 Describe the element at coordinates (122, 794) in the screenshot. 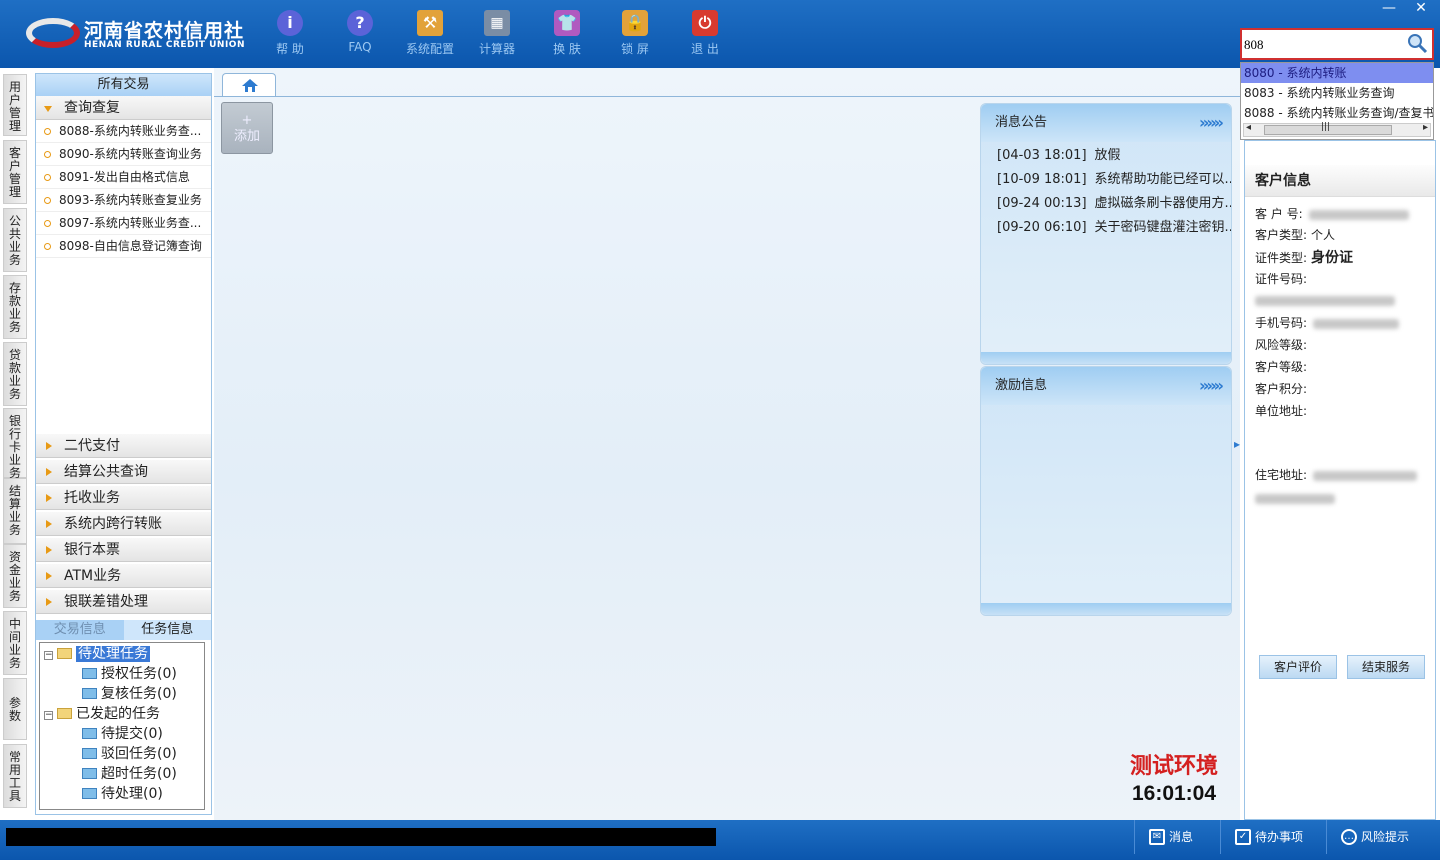

I see `tree-node: 待处理(0)` at that location.